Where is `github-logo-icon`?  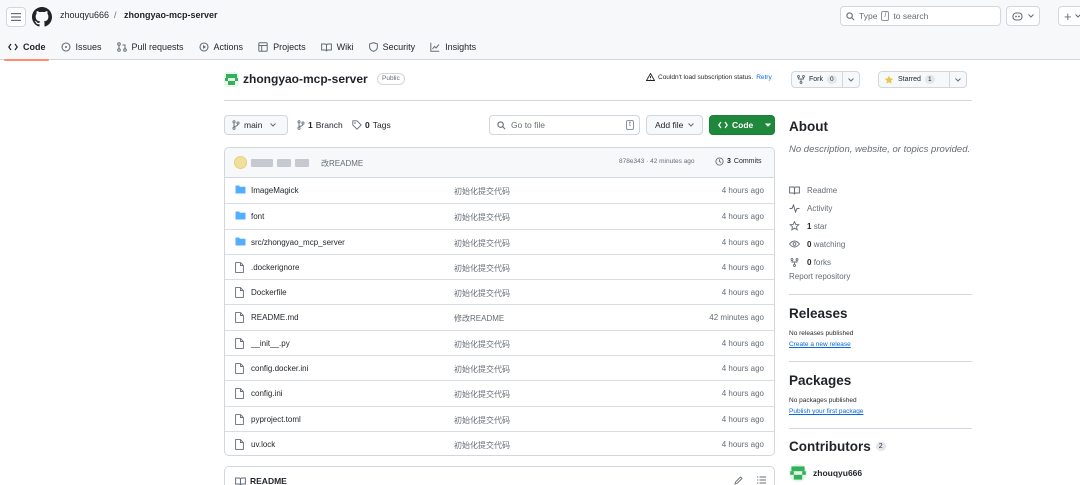 github-logo-icon is located at coordinates (42, 17).